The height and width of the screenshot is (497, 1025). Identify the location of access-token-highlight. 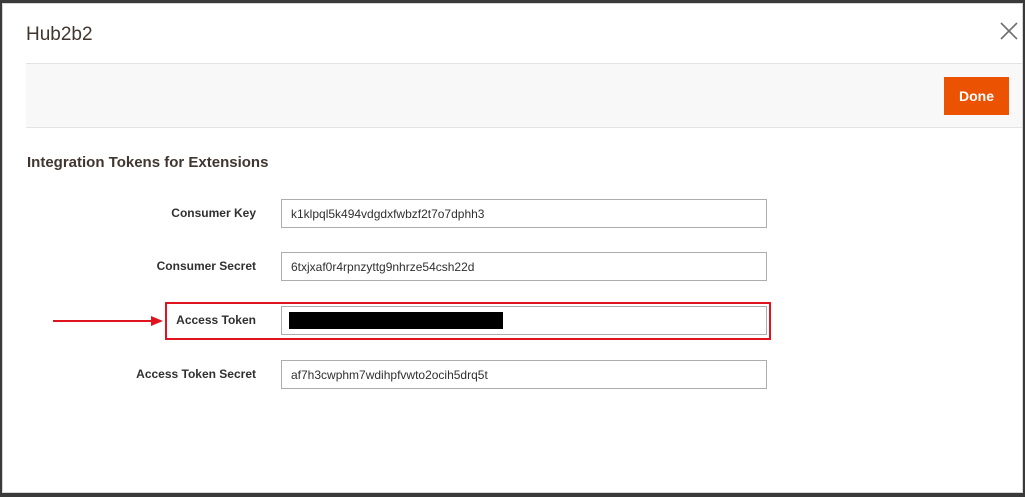
(468, 321).